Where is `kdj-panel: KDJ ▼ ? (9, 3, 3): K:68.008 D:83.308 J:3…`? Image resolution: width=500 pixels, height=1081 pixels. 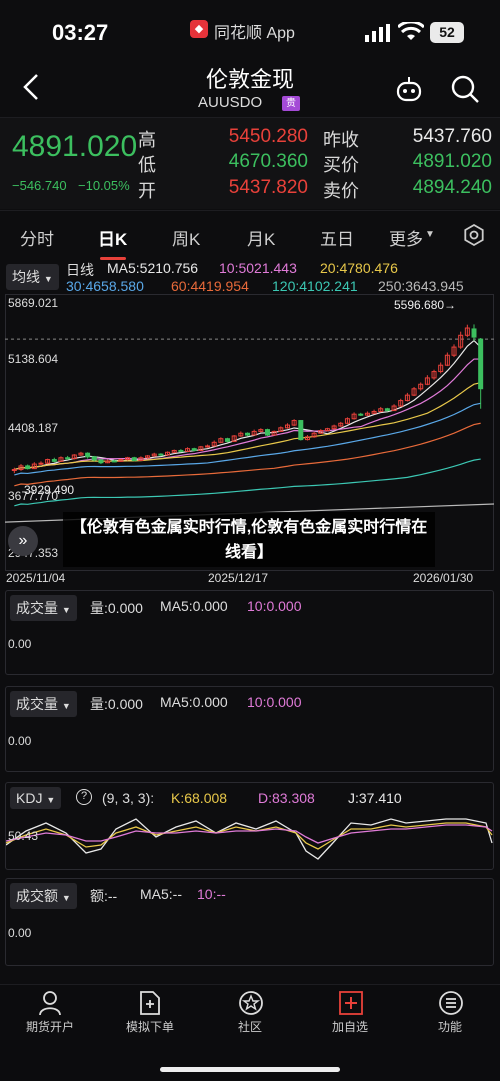
kdj-panel: KDJ ▼ ? (9, 3, 3): K:68.008 D:83.308 J:3… is located at coordinates (249, 826).